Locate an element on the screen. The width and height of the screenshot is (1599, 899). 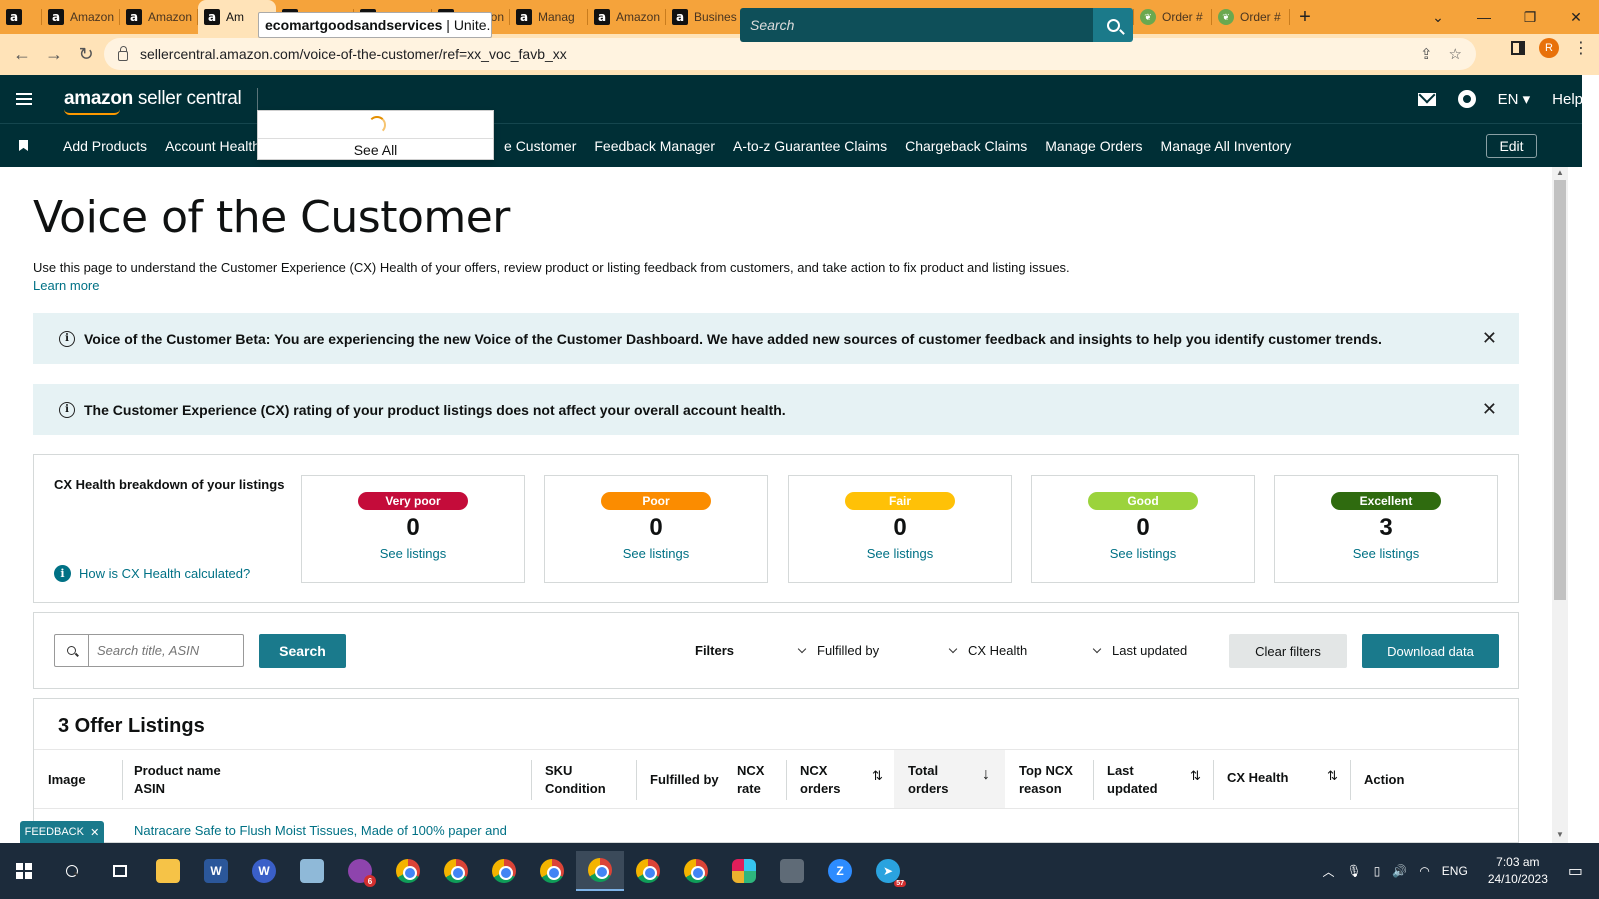
taskbar-search is located at coordinates (72, 871).